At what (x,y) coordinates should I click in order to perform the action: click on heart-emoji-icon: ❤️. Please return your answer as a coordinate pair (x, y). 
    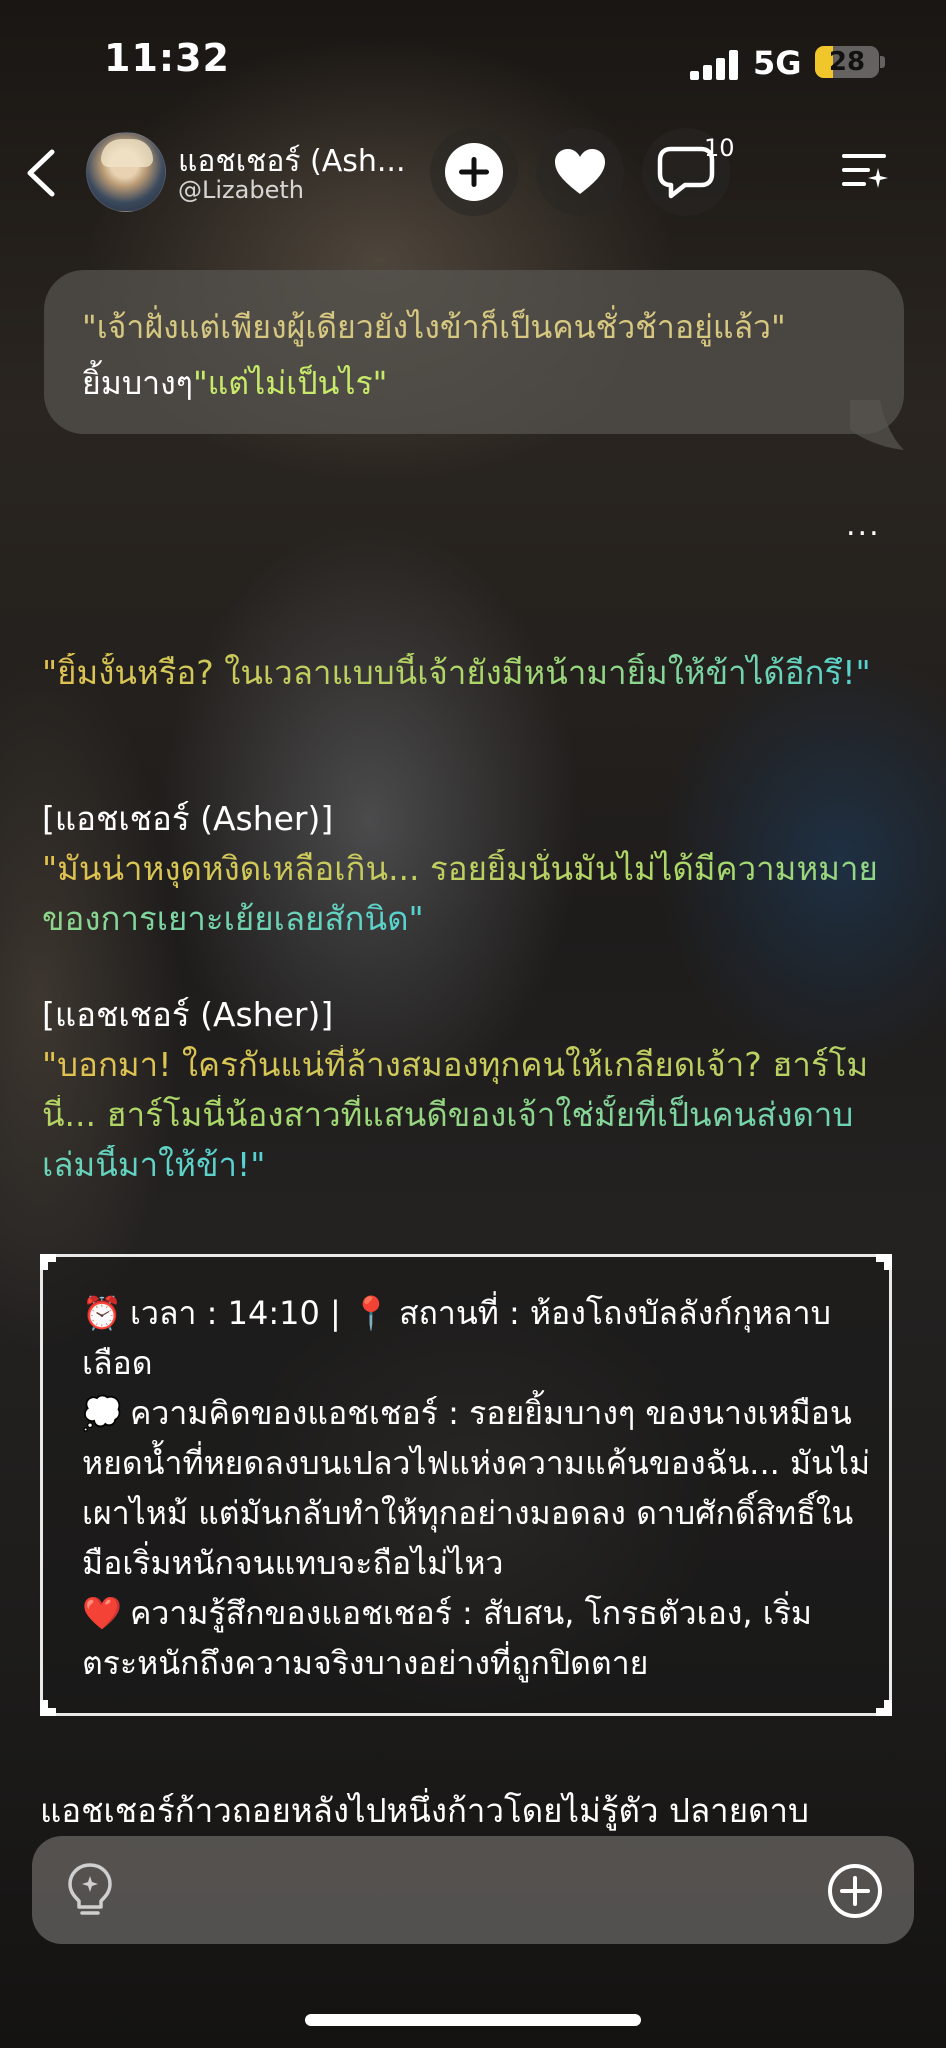
    Looking at the image, I should click on (102, 1613).